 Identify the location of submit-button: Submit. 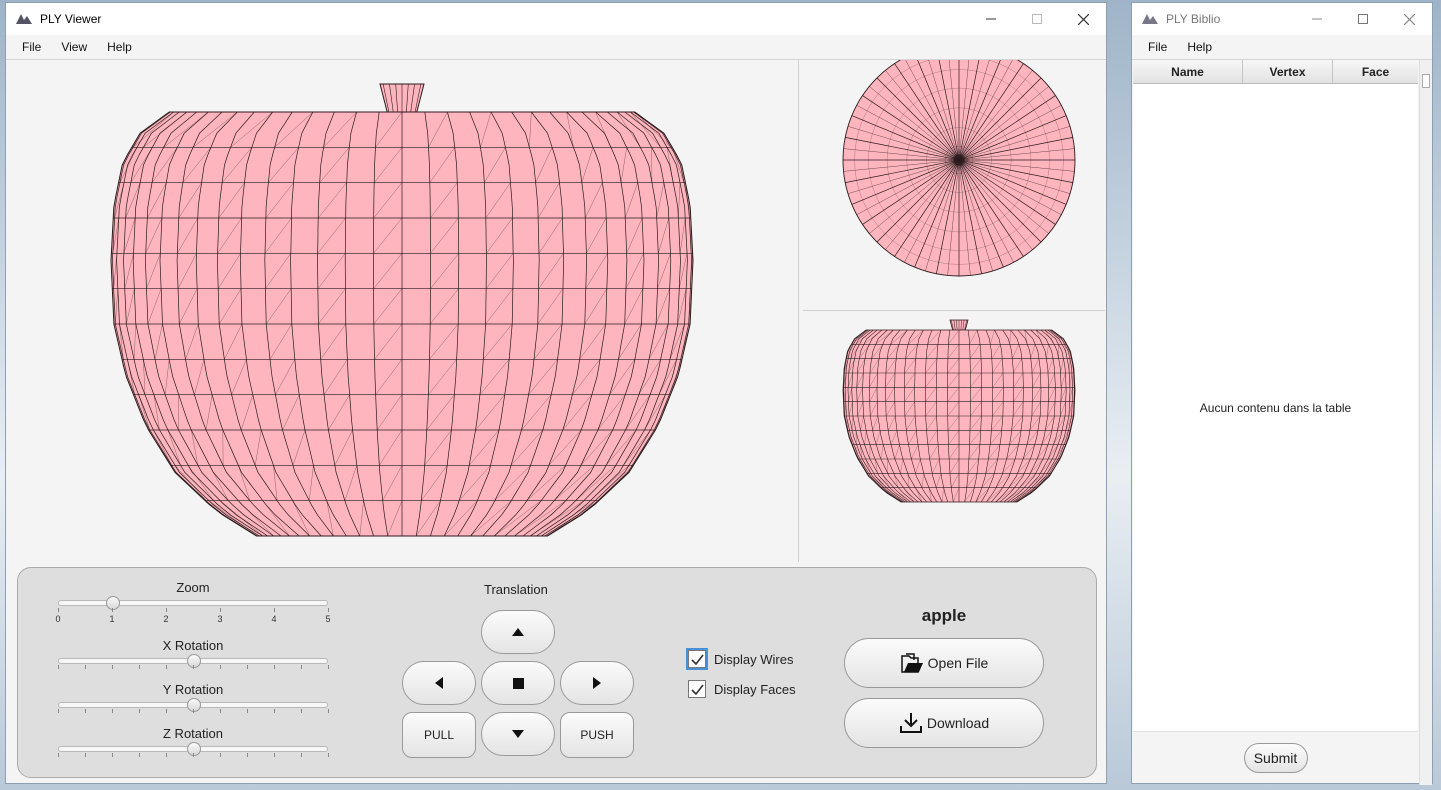
(1275, 757).